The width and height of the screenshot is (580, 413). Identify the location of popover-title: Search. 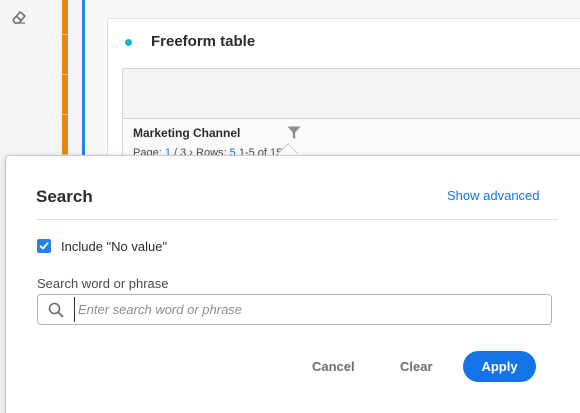
(64, 196).